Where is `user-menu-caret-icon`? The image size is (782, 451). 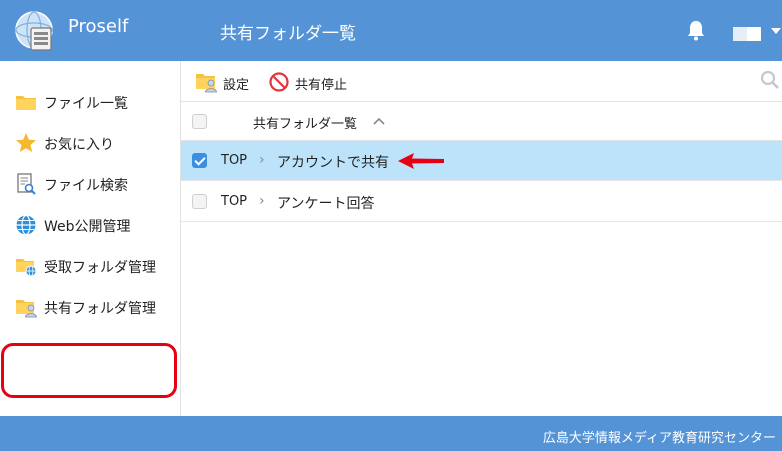 user-menu-caret-icon is located at coordinates (776, 31).